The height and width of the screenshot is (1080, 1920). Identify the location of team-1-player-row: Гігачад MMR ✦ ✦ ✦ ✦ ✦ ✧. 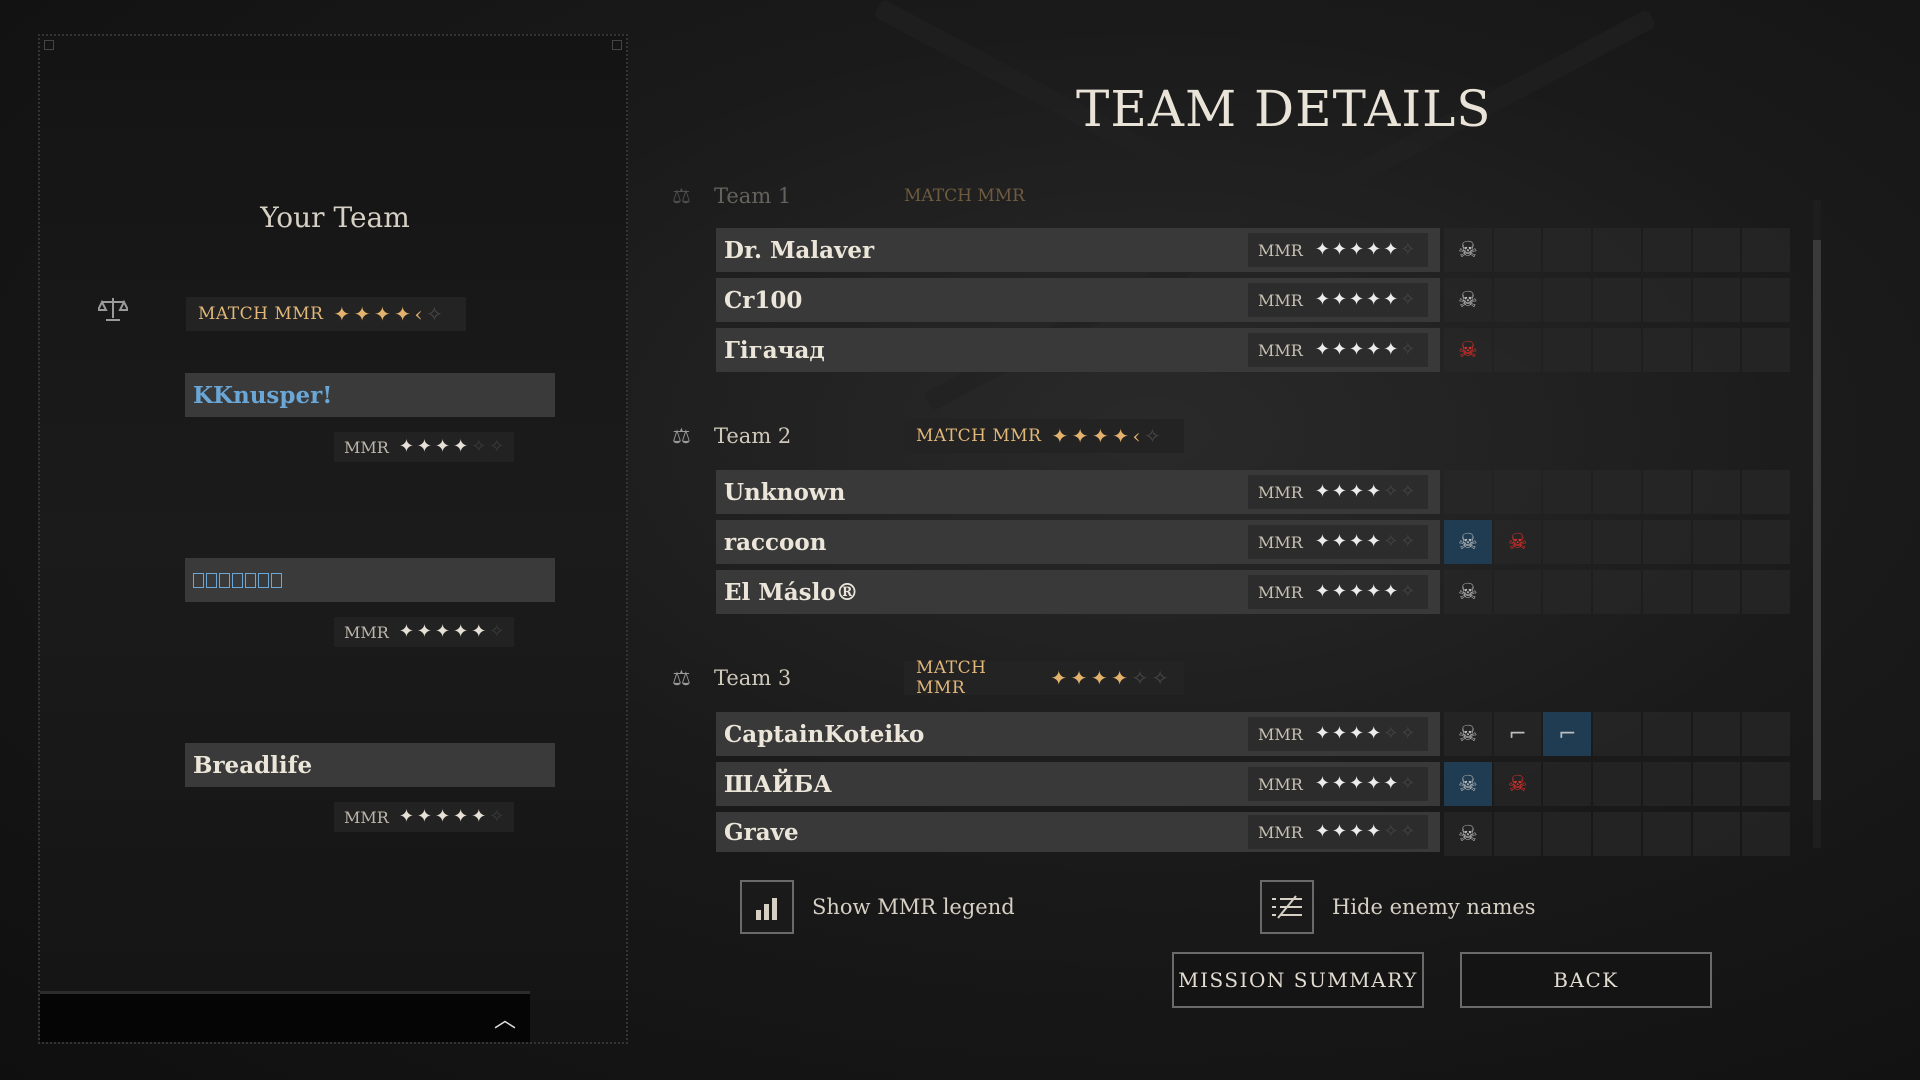
(1078, 350).